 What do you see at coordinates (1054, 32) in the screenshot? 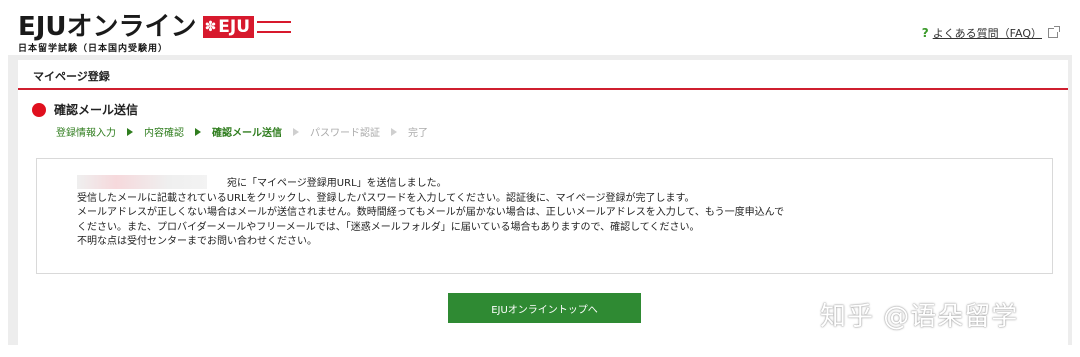
I see `external-link-icon` at bounding box center [1054, 32].